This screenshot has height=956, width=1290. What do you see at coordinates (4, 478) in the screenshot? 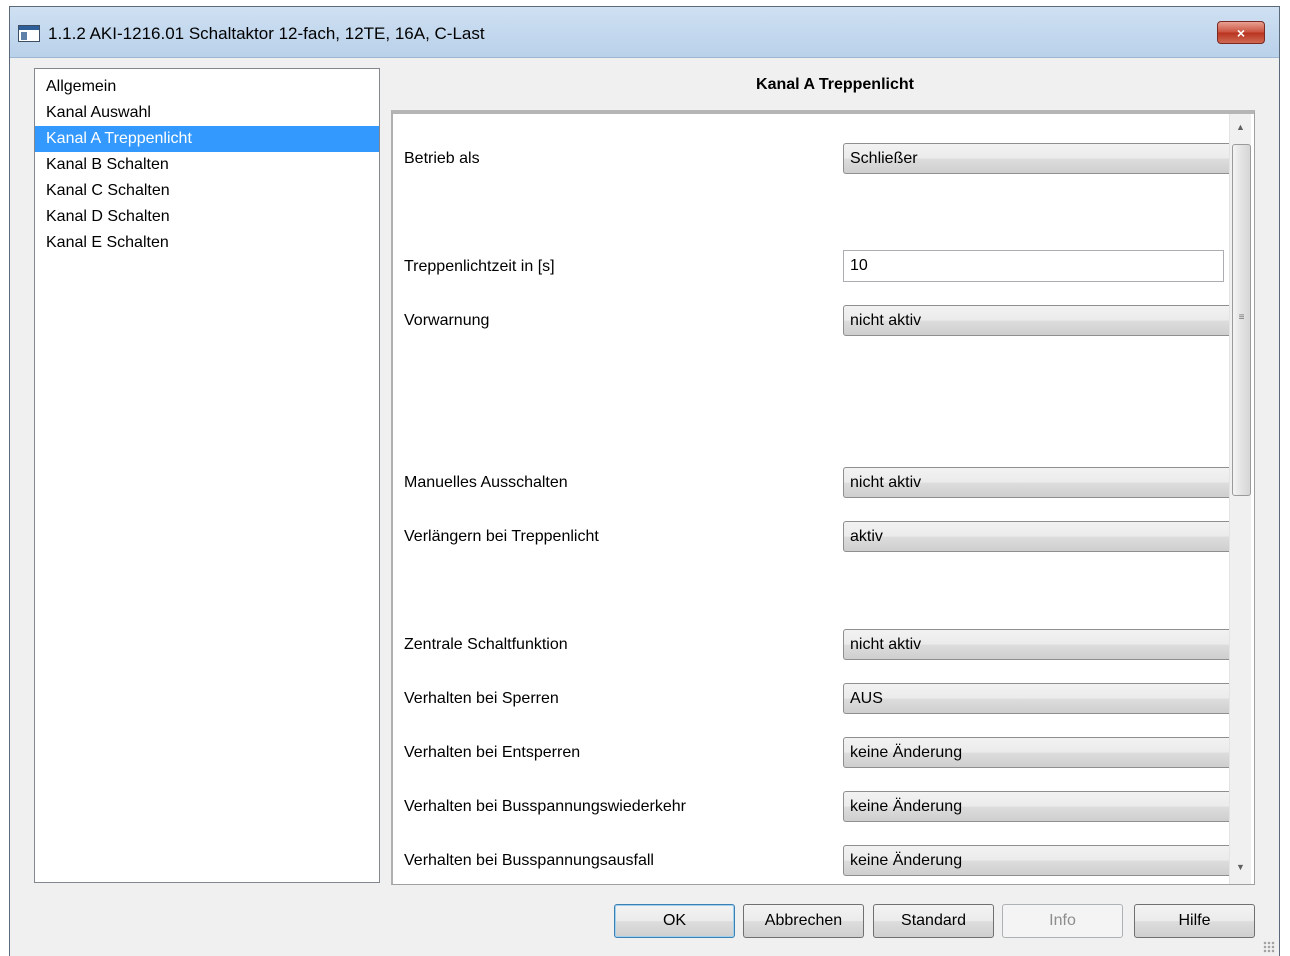
I see `desktop-background-left` at bounding box center [4, 478].